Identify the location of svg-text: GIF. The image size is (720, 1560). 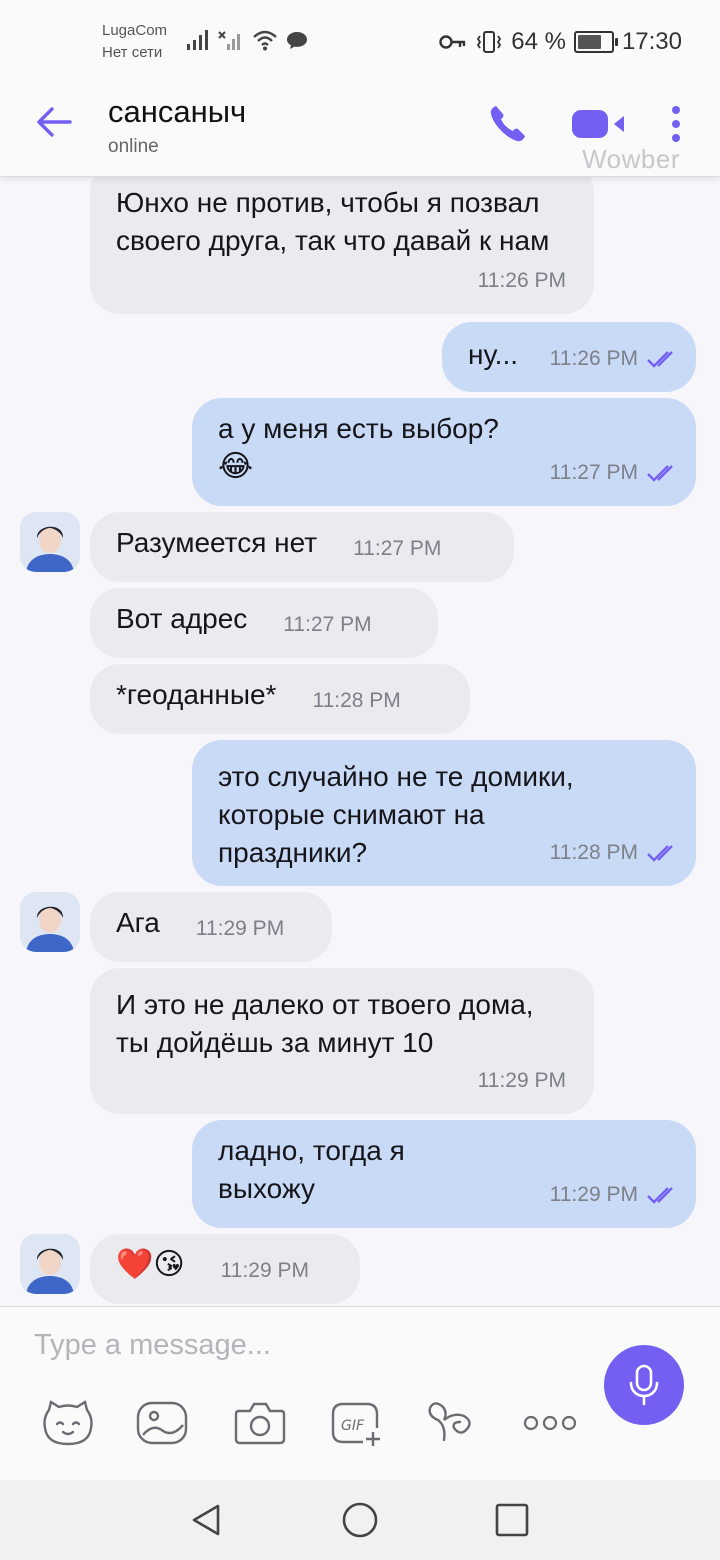
(353, 1426).